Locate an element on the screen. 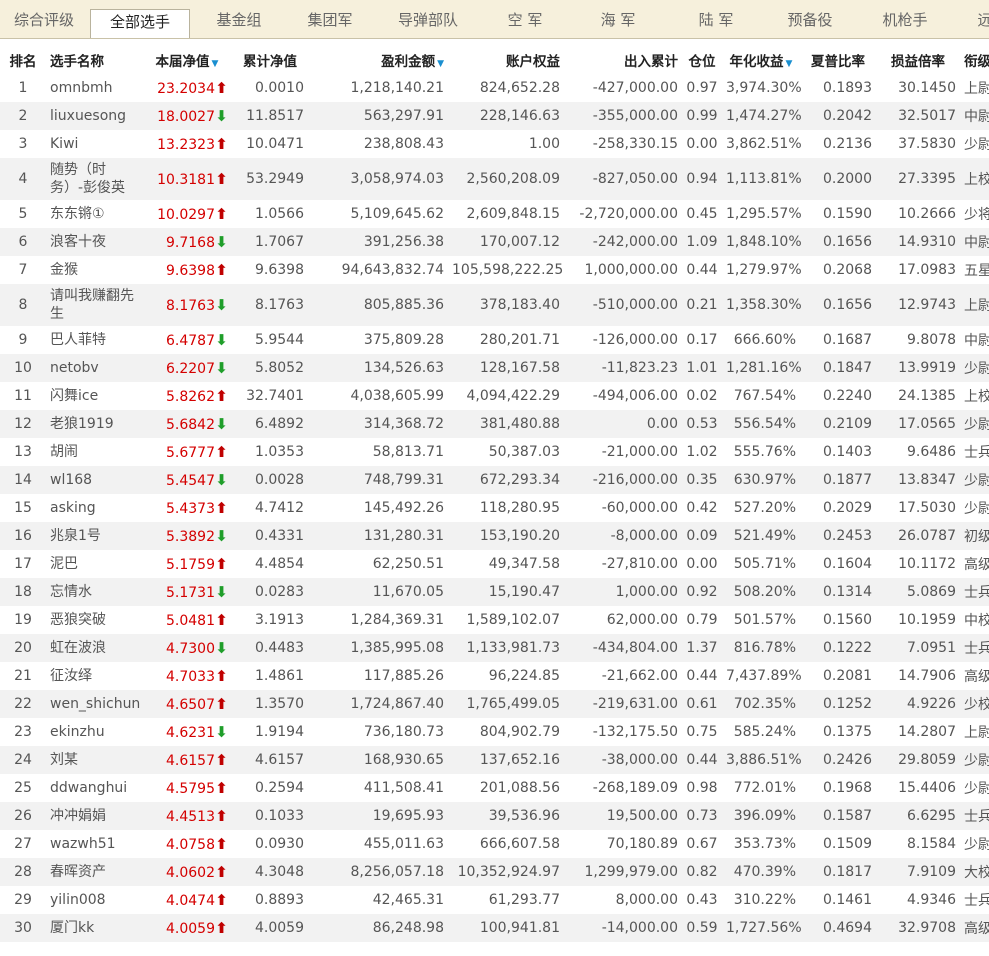 This screenshot has width=989, height=956. cell-name: 闪舞ice is located at coordinates (94, 396).